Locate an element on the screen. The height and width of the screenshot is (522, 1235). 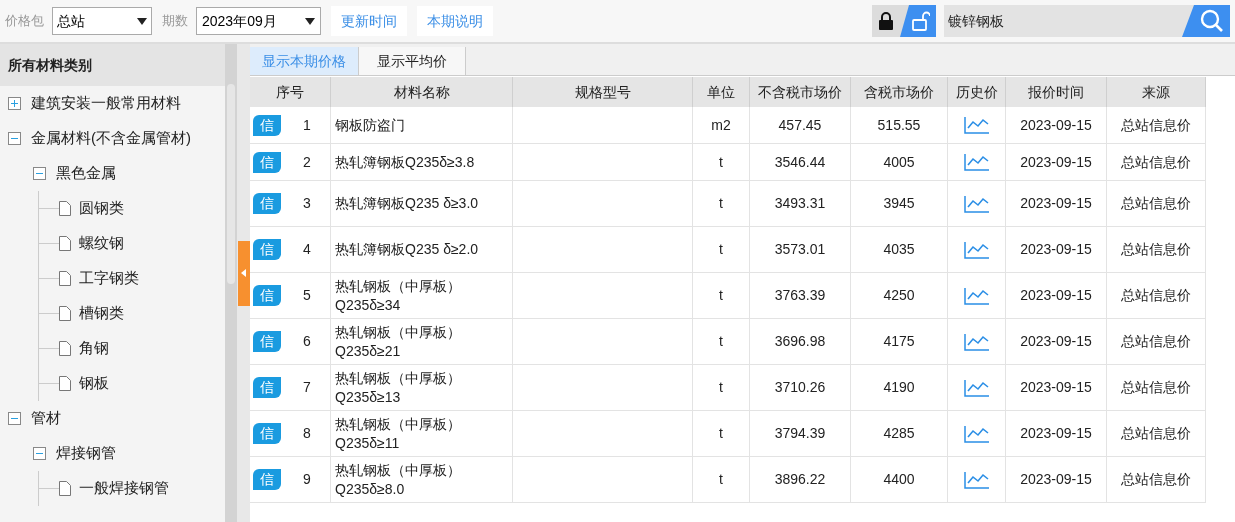
lock-icon is located at coordinates (886, 21).